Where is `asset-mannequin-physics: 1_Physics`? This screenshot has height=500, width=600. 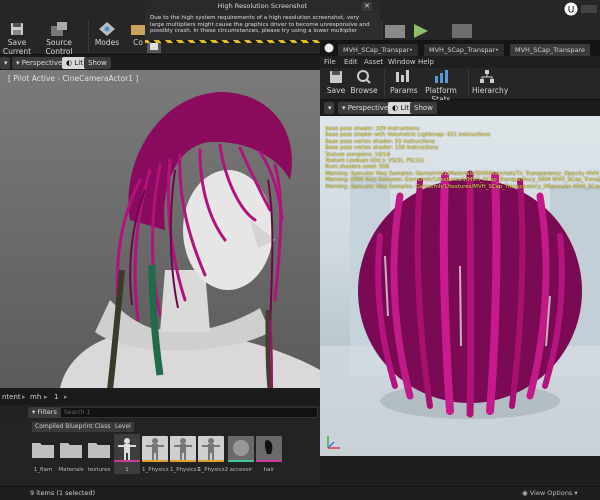
asset-mannequin-physics: 1_Physics is located at coordinates (155, 454).